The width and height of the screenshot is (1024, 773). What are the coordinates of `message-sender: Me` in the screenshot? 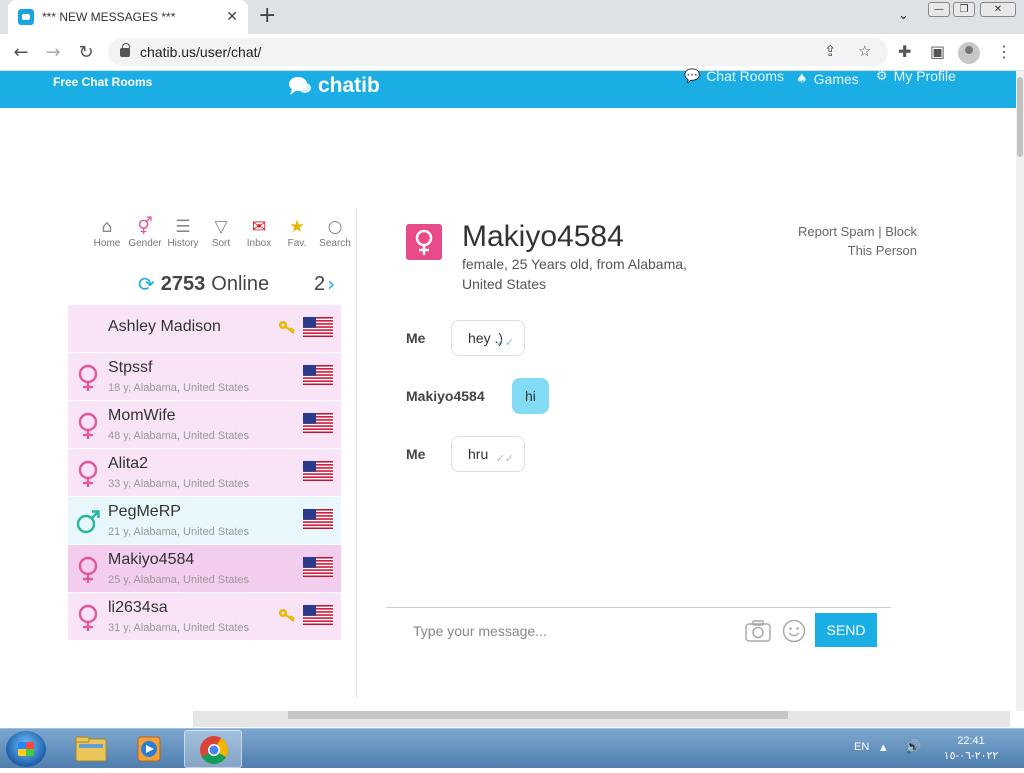 It's located at (416, 338).